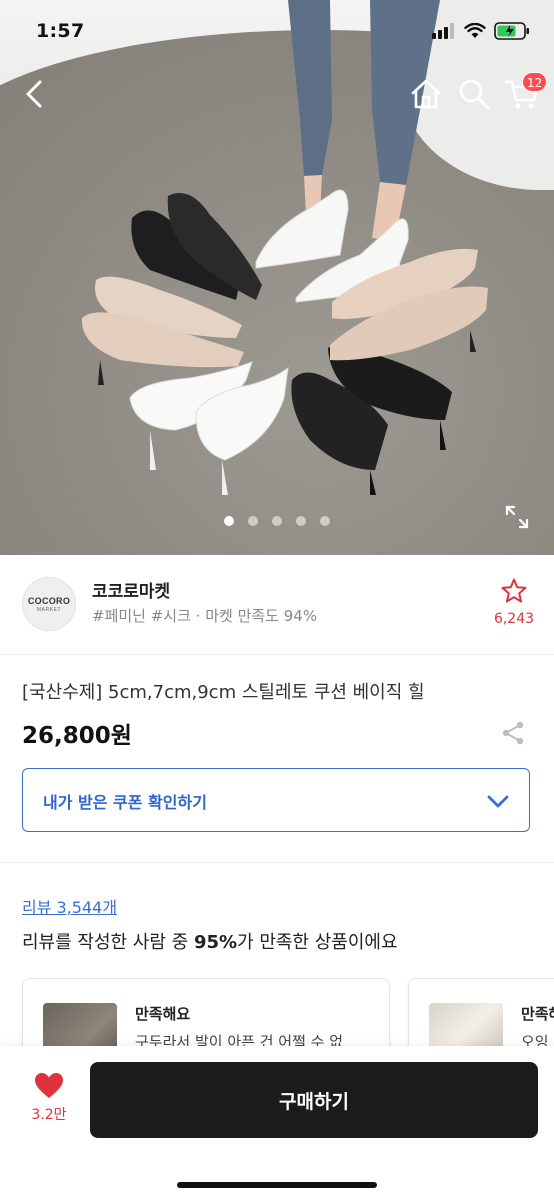 This screenshot has width=554, height=1200. Describe the element at coordinates (49, 1085) in the screenshot. I see `heart-icon` at that location.